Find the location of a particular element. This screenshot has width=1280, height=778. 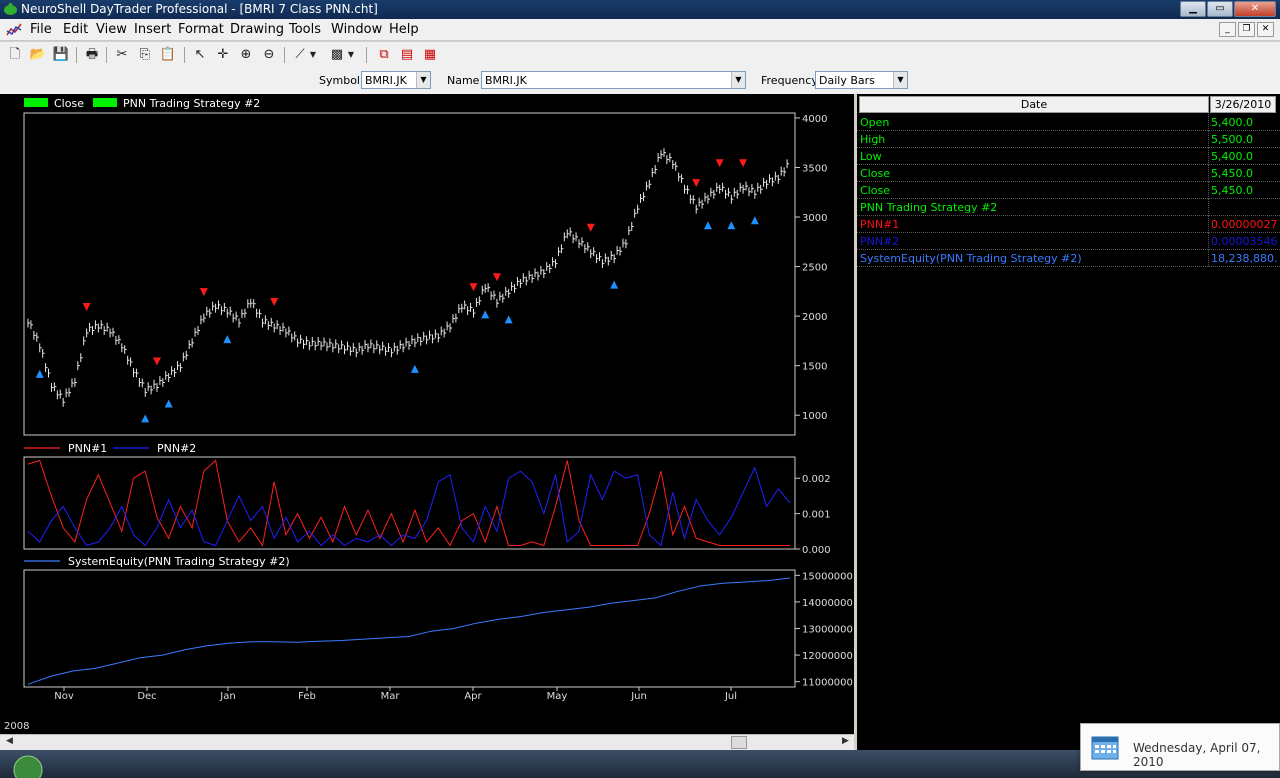

legend-label-strategy: PNN Trading Strategy #2 is located at coordinates (191, 103).